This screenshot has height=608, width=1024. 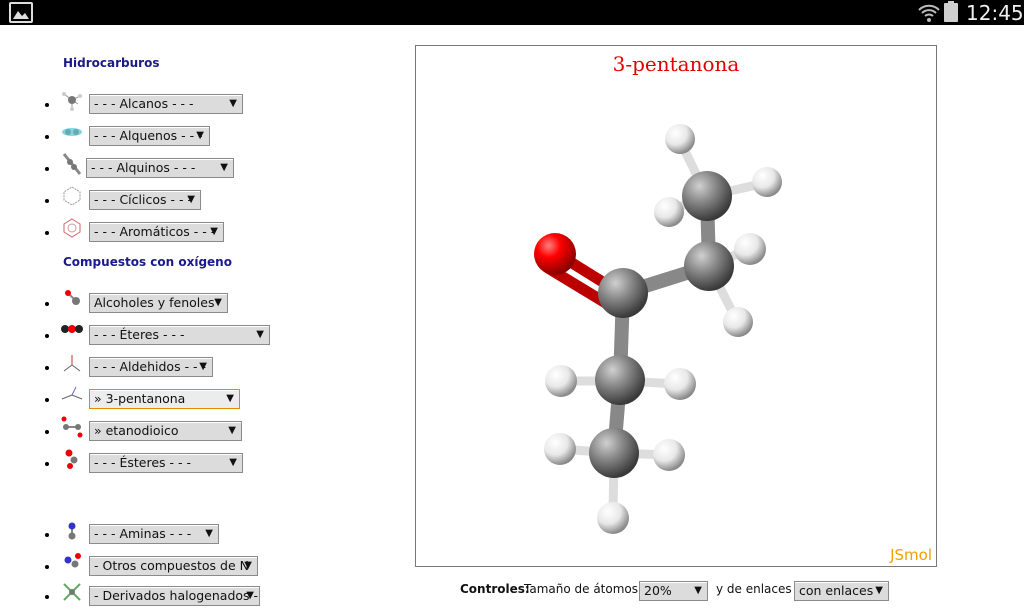 What do you see at coordinates (166, 104) in the screenshot?
I see `alcanos-select: - - - Alcanos - - - ▼` at bounding box center [166, 104].